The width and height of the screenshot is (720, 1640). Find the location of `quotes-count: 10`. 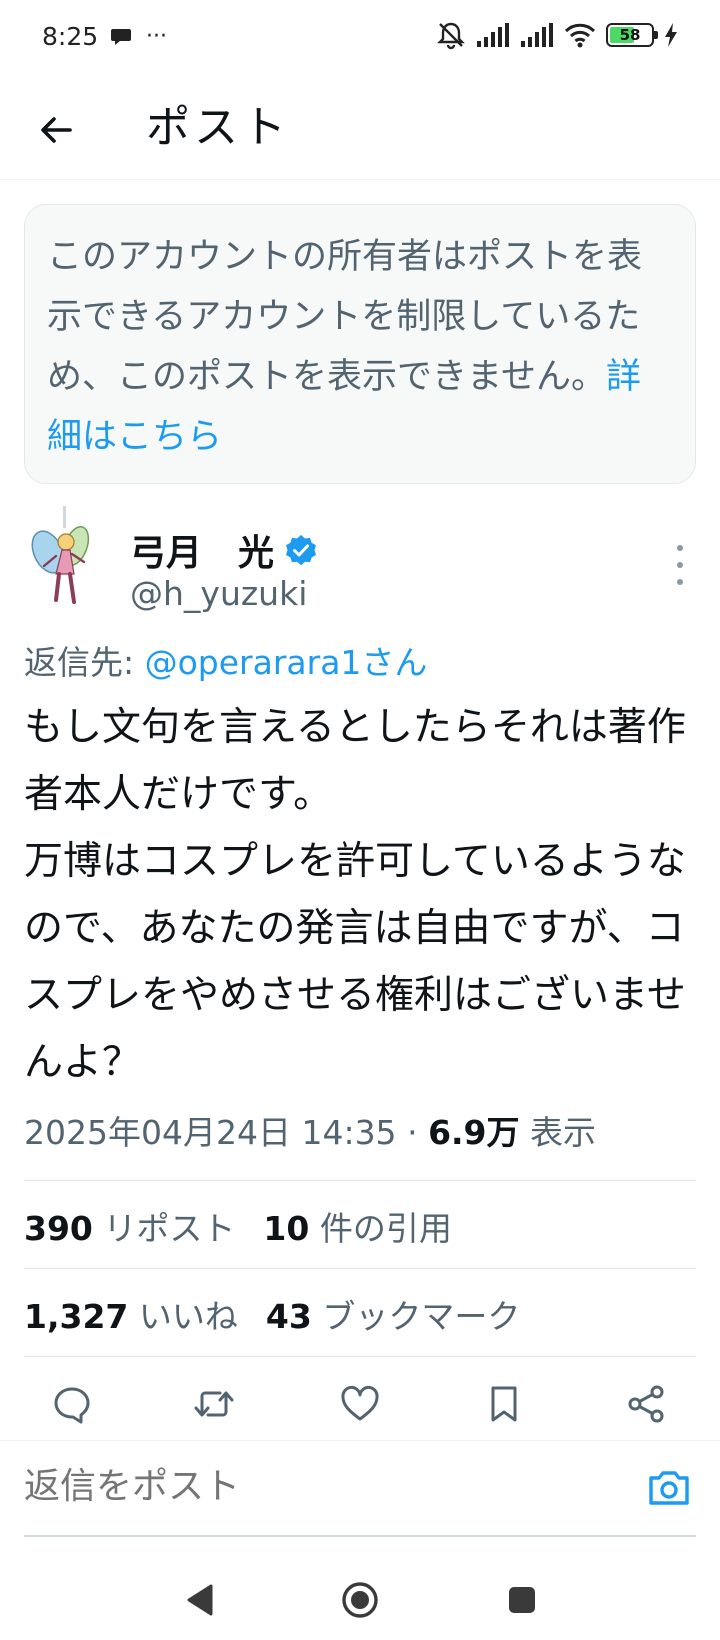

quotes-count: 10 is located at coordinates (286, 1228).